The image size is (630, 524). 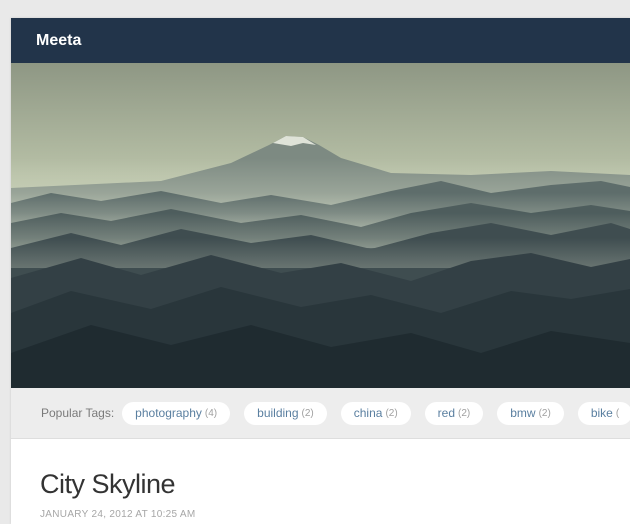 What do you see at coordinates (523, 413) in the screenshot?
I see `tag-name: bmw` at bounding box center [523, 413].